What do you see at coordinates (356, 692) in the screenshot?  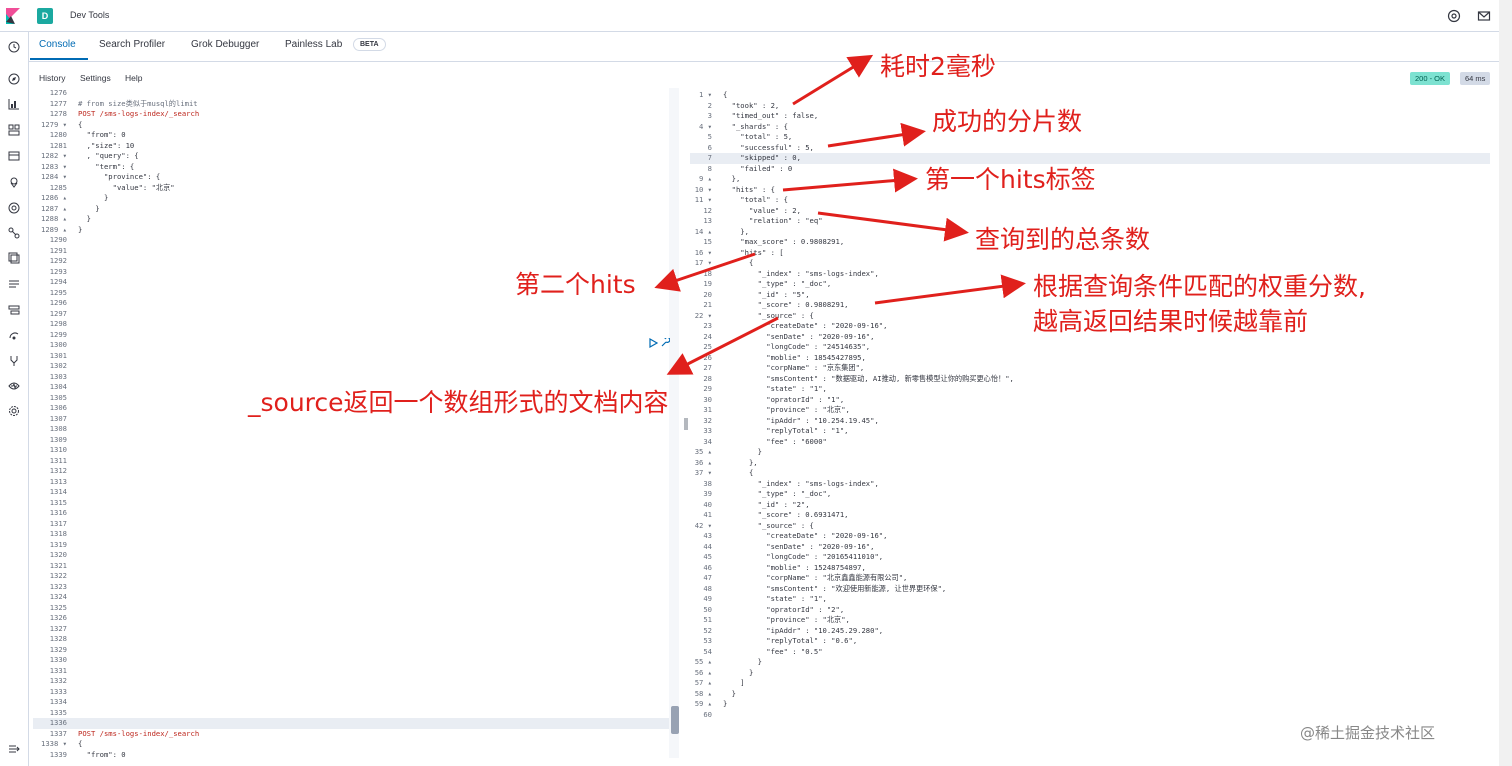 I see `code-line: 1333` at bounding box center [356, 692].